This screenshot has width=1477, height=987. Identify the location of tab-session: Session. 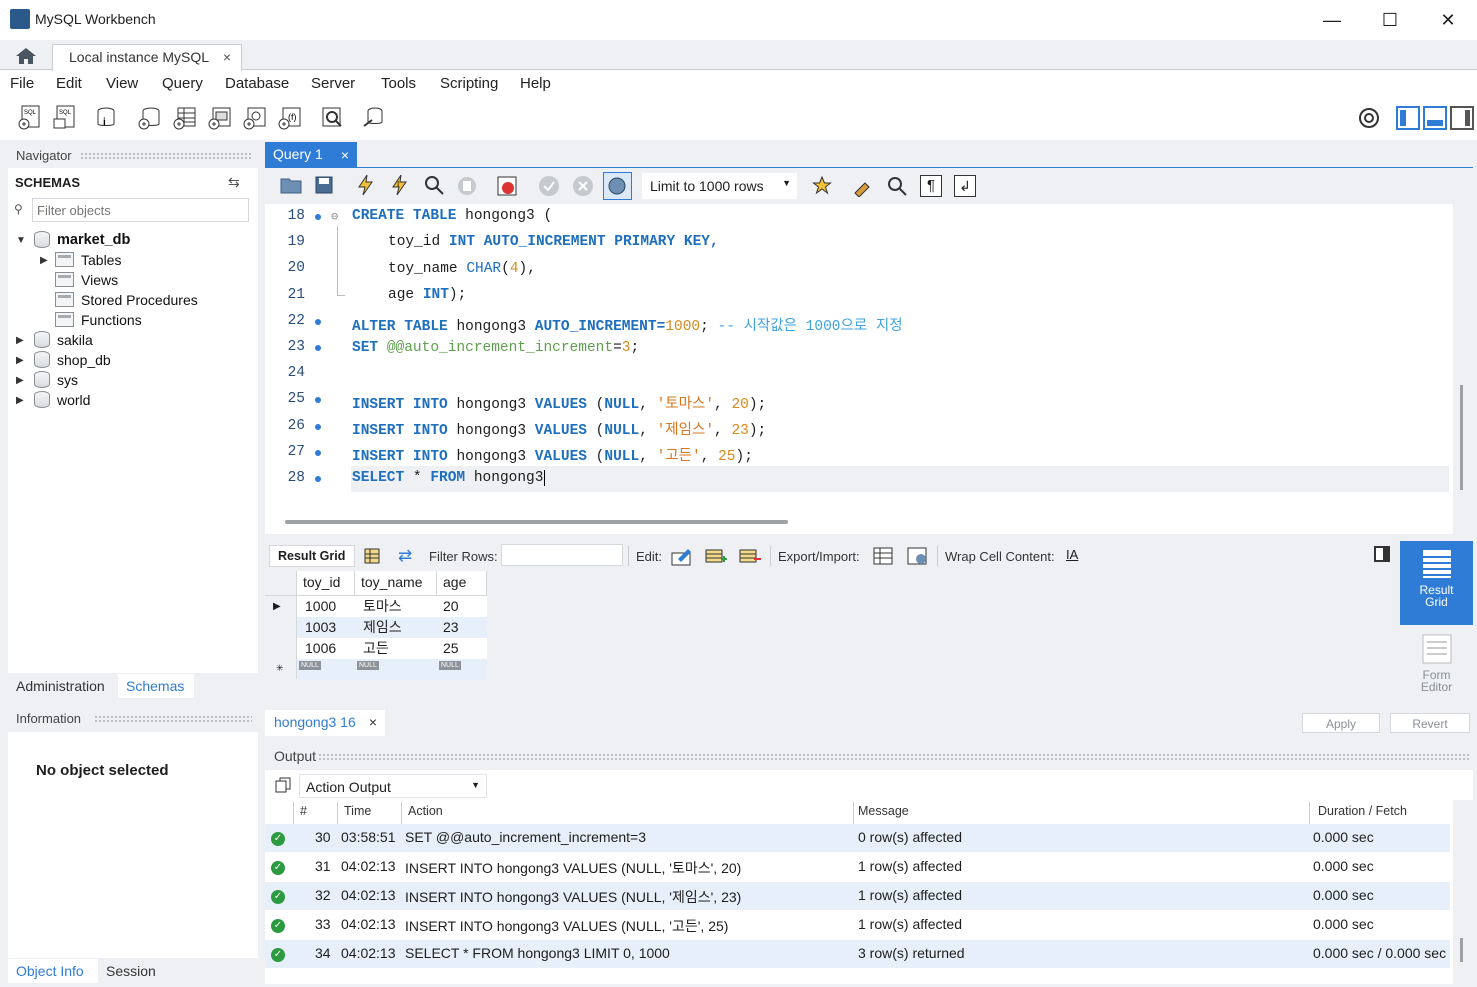
(143, 971).